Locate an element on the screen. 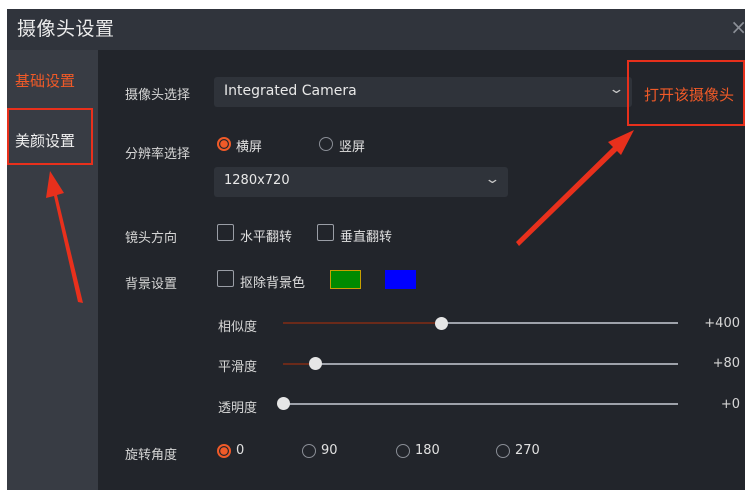 The width and height of the screenshot is (745, 490). sidebar-item-basic-settings: 基础设置 is located at coordinates (45, 80).